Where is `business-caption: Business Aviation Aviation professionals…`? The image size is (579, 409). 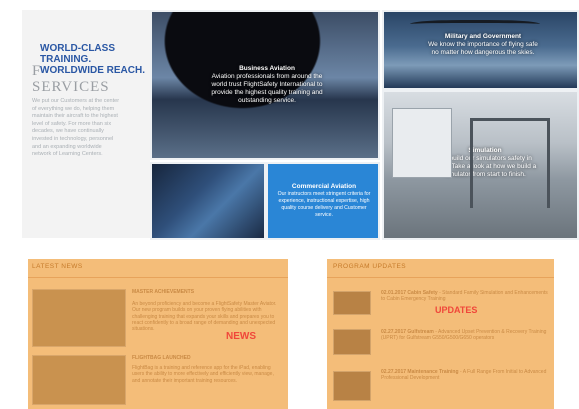
business-caption: Business Aviation Aviation professionals… is located at coordinates (267, 84).